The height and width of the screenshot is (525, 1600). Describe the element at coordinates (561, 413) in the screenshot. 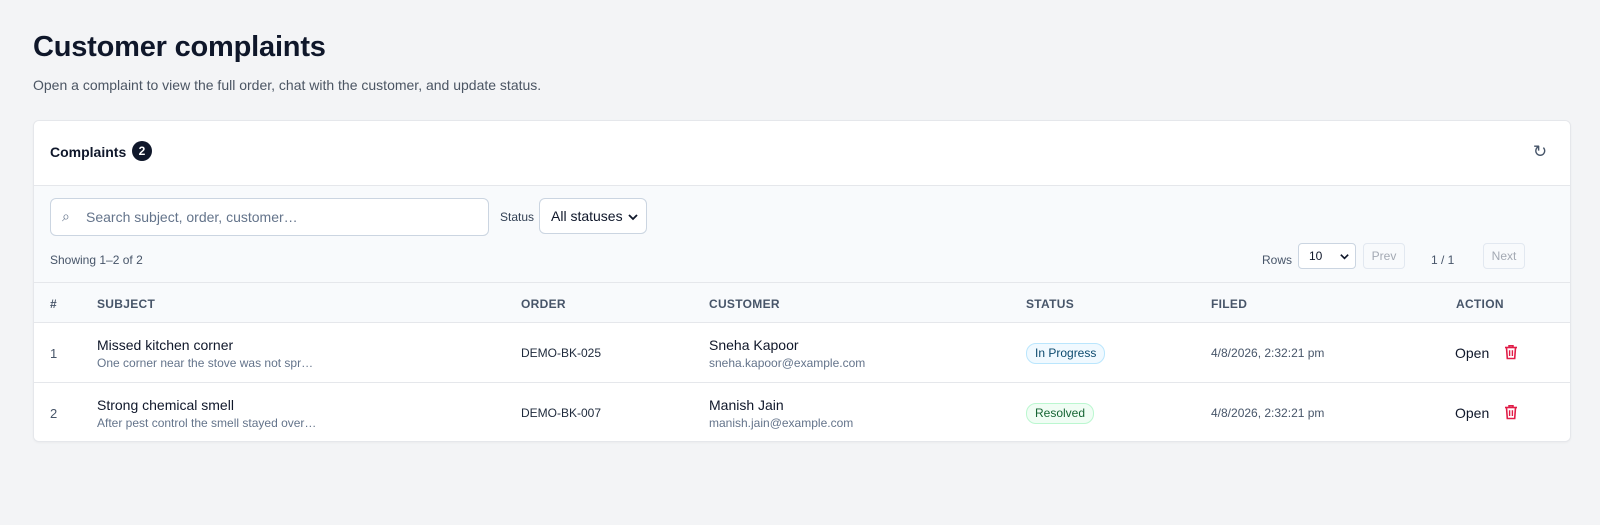

I see `order-id: DEMO-BK-007` at that location.